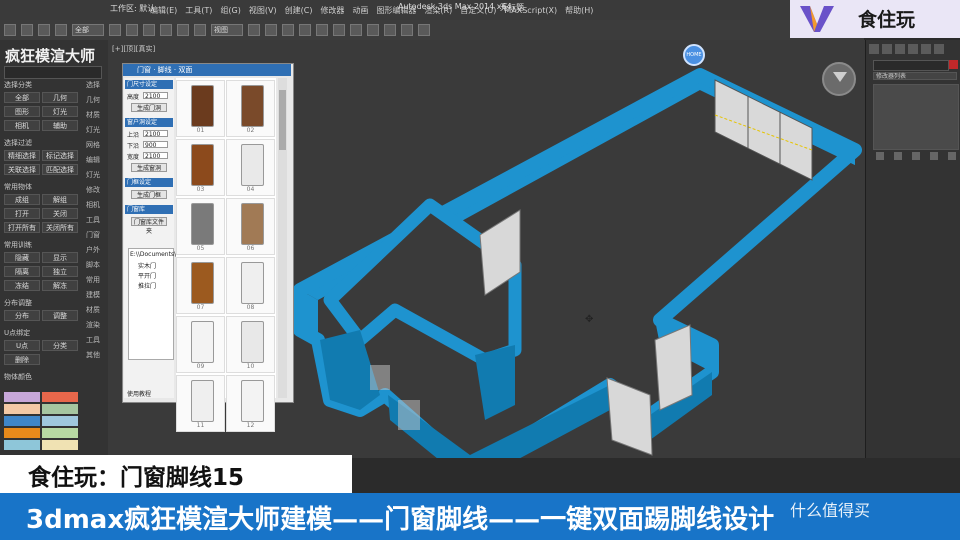 The image size is (960, 540). What do you see at coordinates (60, 169) in the screenshot?
I see `panel-button: 匹配选择` at bounding box center [60, 169].